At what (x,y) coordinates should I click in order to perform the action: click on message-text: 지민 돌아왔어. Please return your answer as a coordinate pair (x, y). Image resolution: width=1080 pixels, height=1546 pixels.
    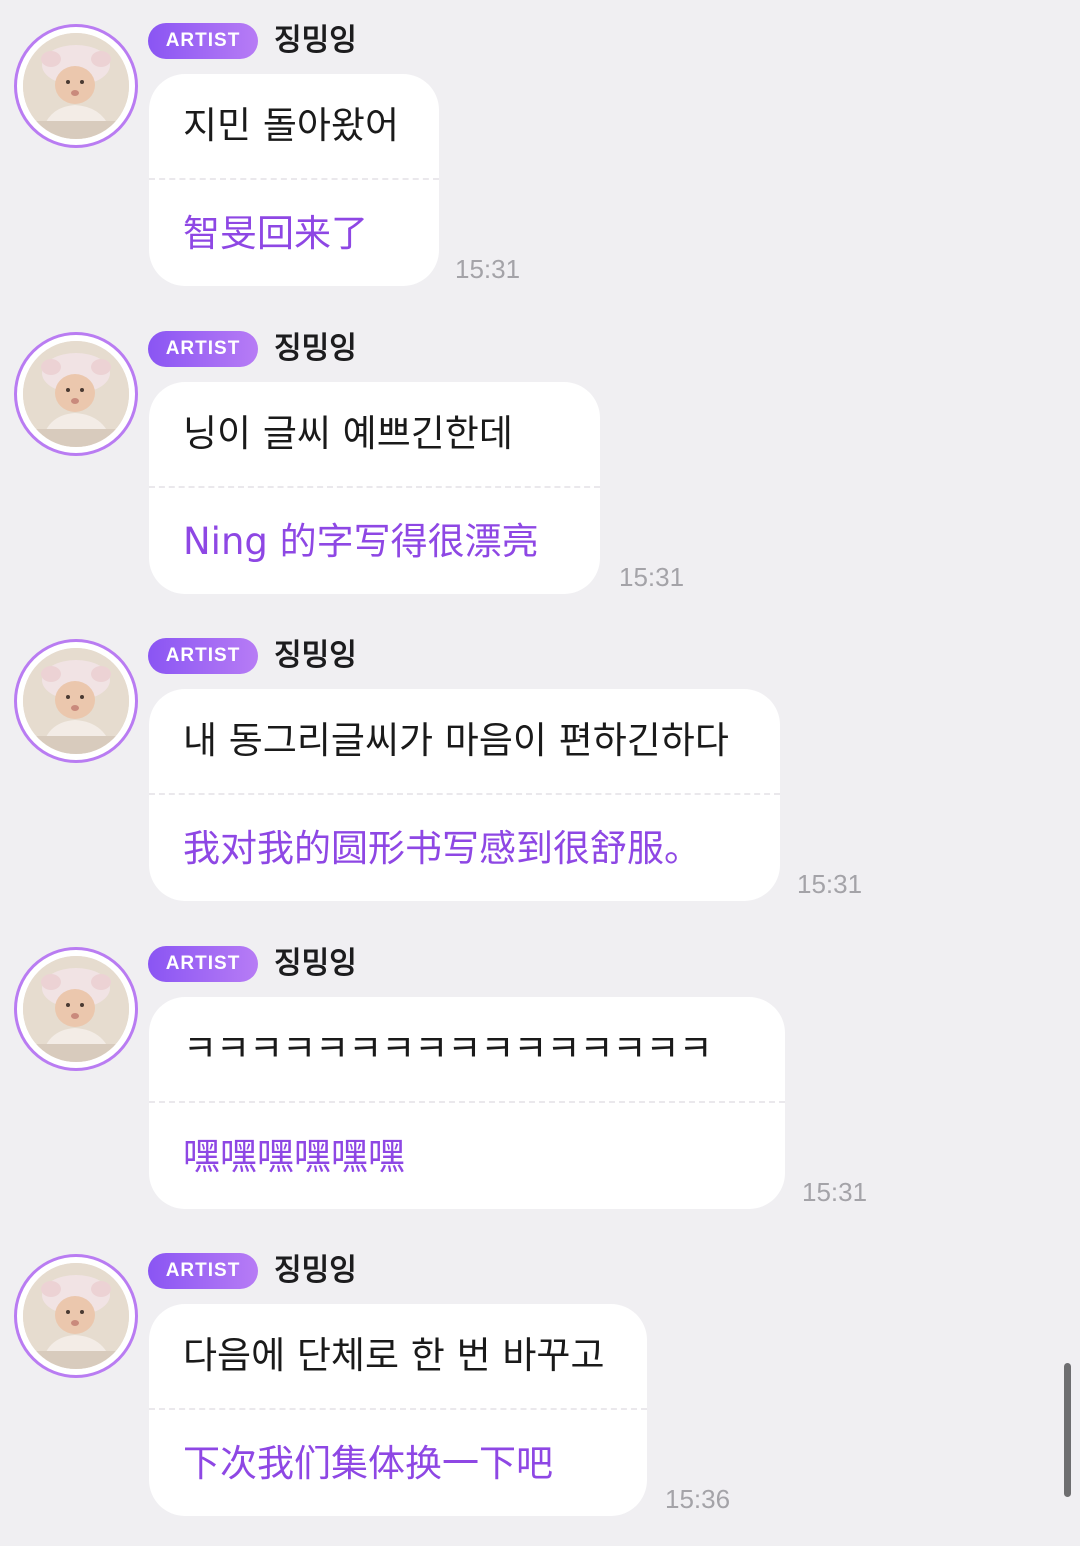
    Looking at the image, I should click on (291, 125).